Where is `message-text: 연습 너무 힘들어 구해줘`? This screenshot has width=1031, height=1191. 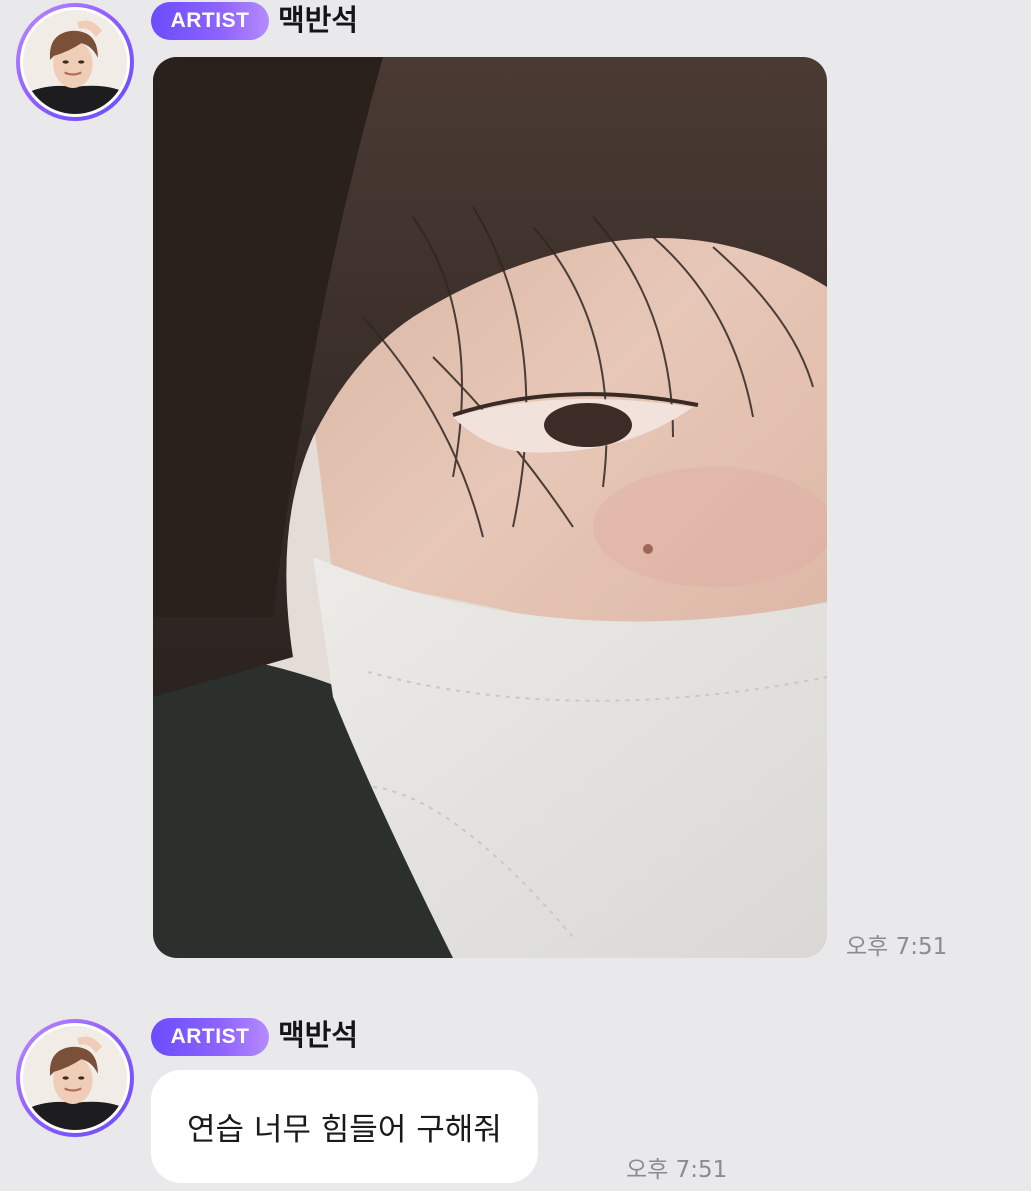
message-text: 연습 너무 힘들어 구해줘 is located at coordinates (344, 1130).